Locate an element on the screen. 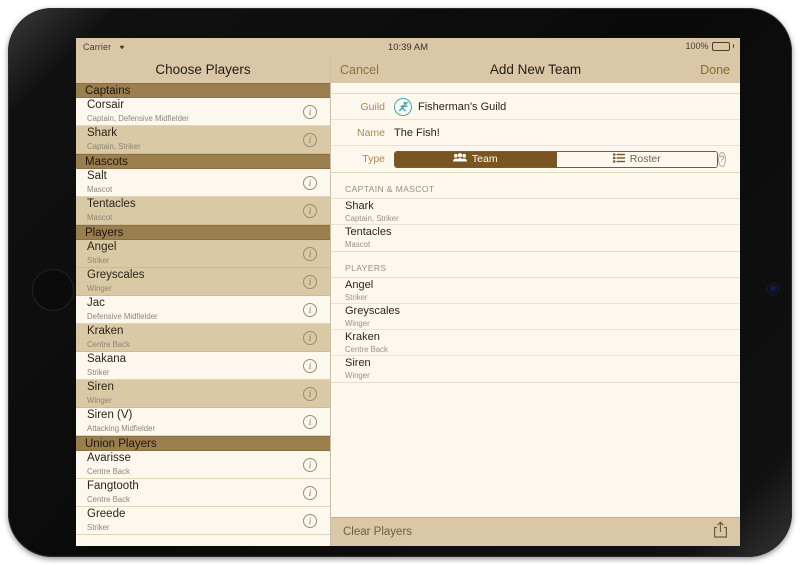 The width and height of the screenshot is (800, 565). team-member-row: Siren Winger is located at coordinates (535, 369).